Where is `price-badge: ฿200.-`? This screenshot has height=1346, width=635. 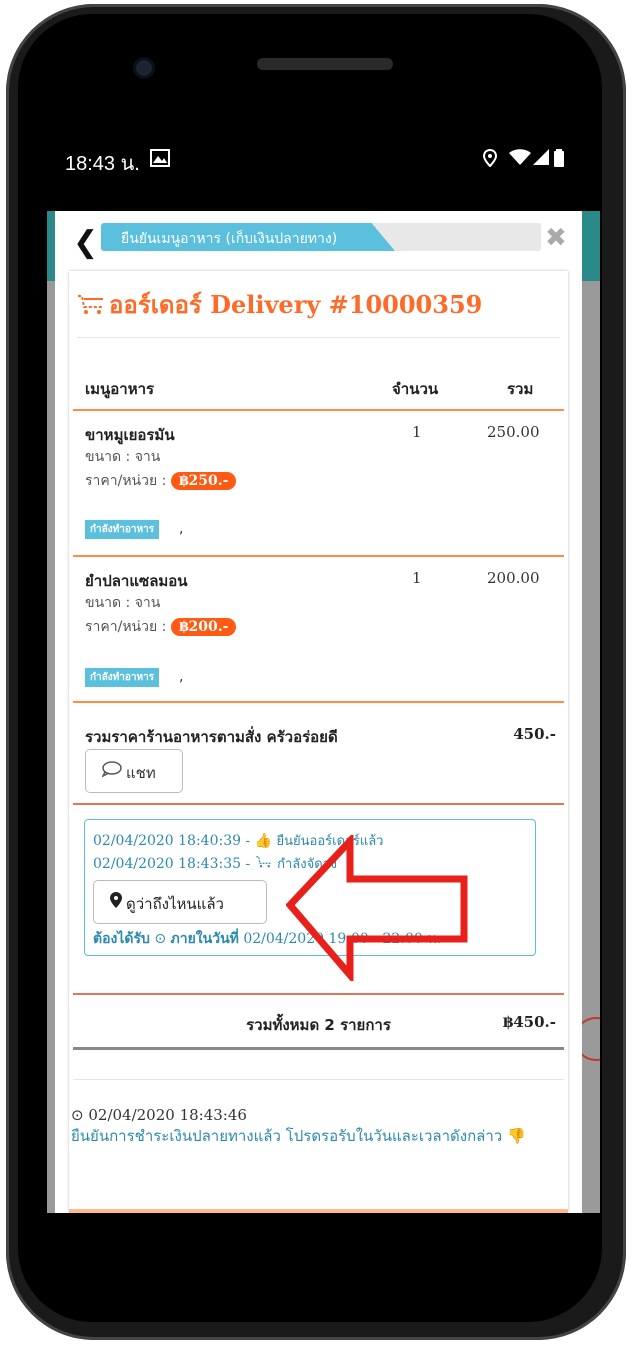
price-badge: ฿200.- is located at coordinates (203, 627).